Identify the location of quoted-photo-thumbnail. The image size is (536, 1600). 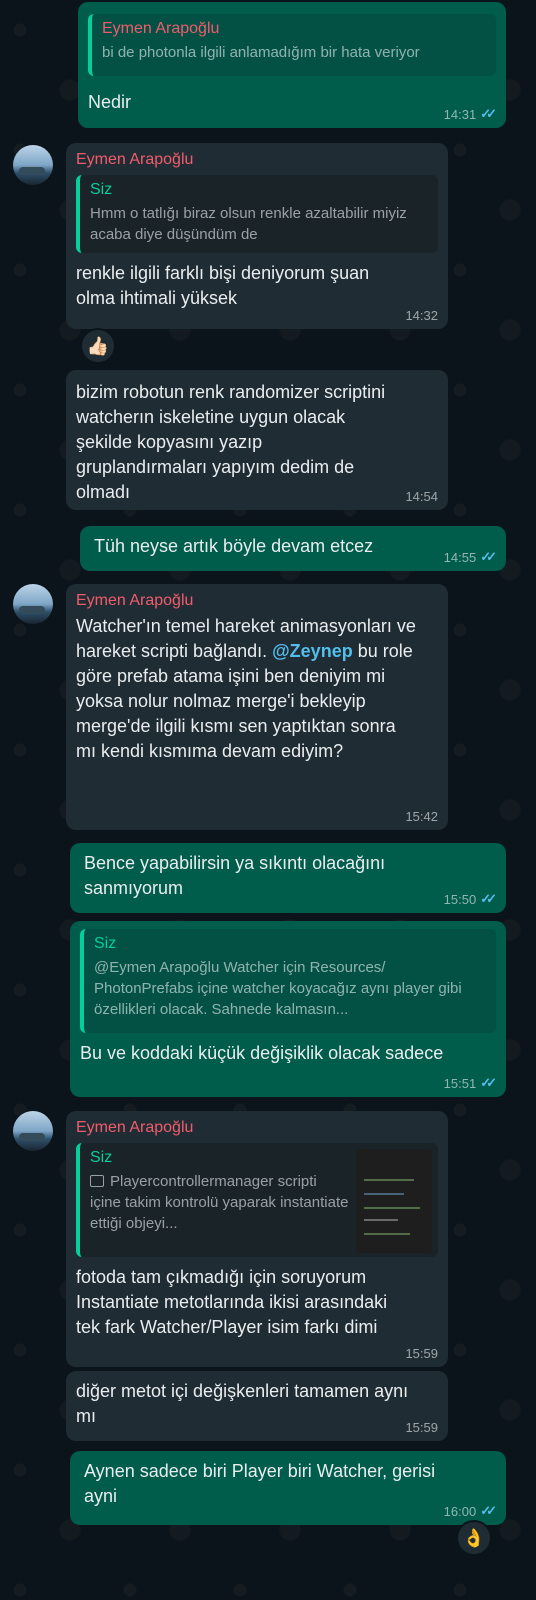
(394, 1201).